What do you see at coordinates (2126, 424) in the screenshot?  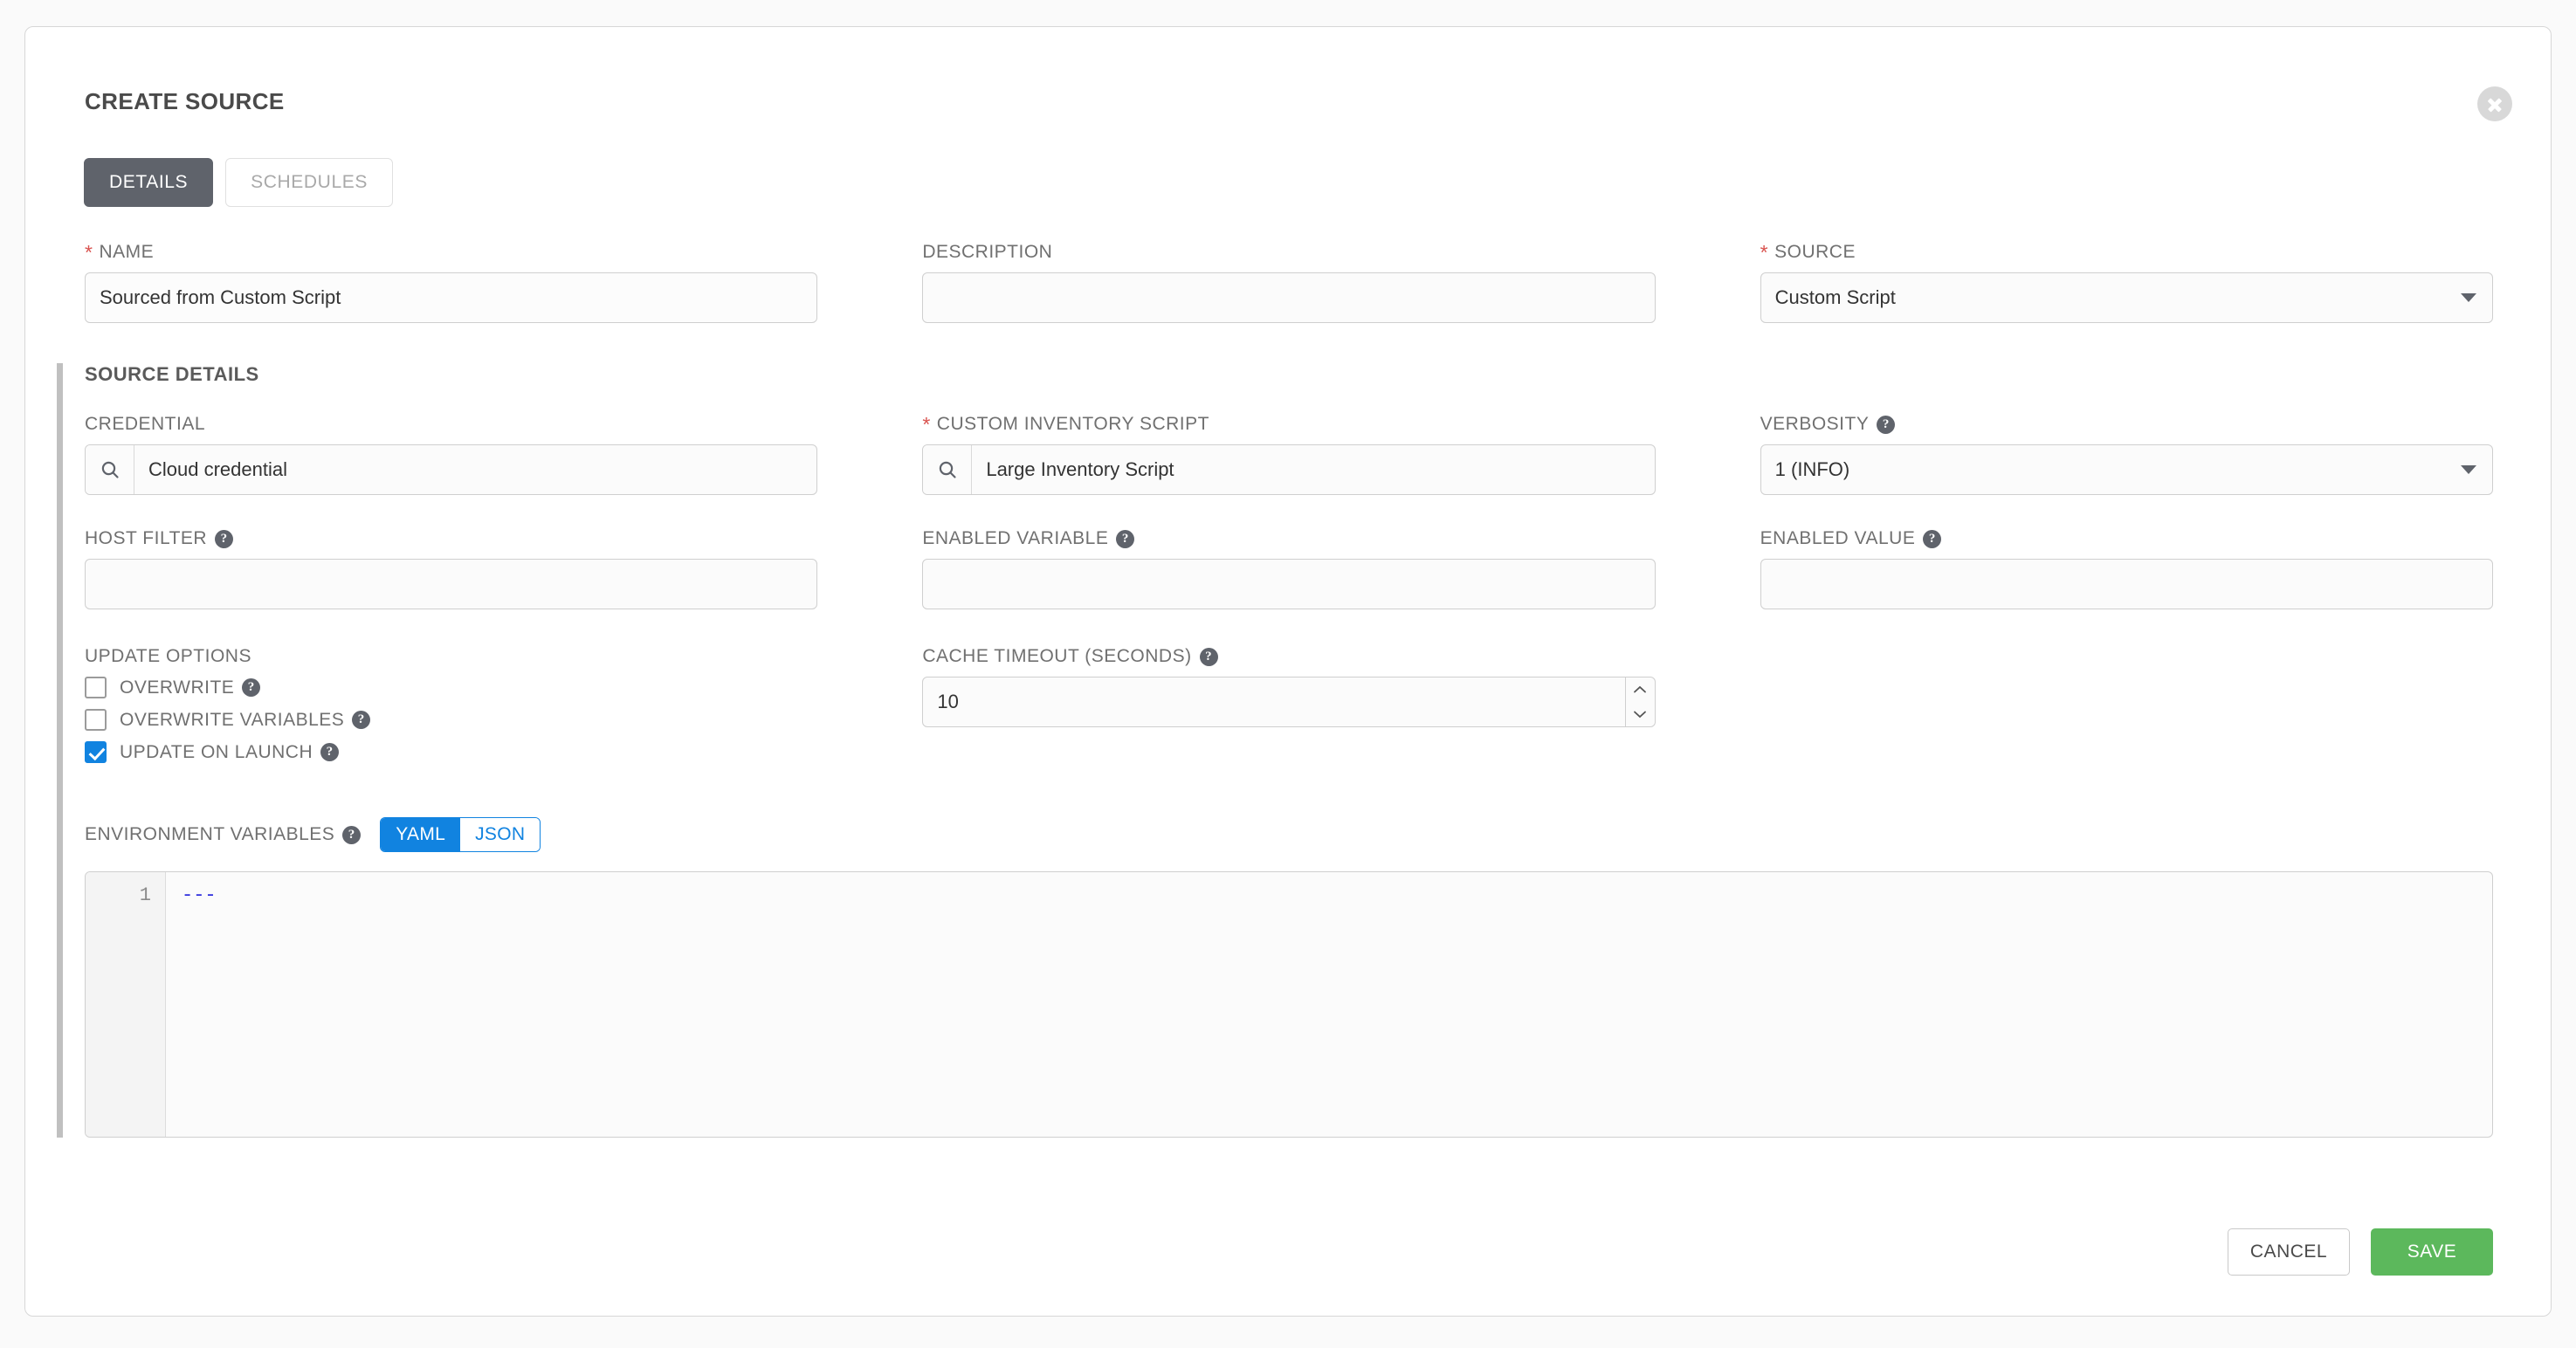 I see `verbosity-label: VERBOSITY ?` at bounding box center [2126, 424].